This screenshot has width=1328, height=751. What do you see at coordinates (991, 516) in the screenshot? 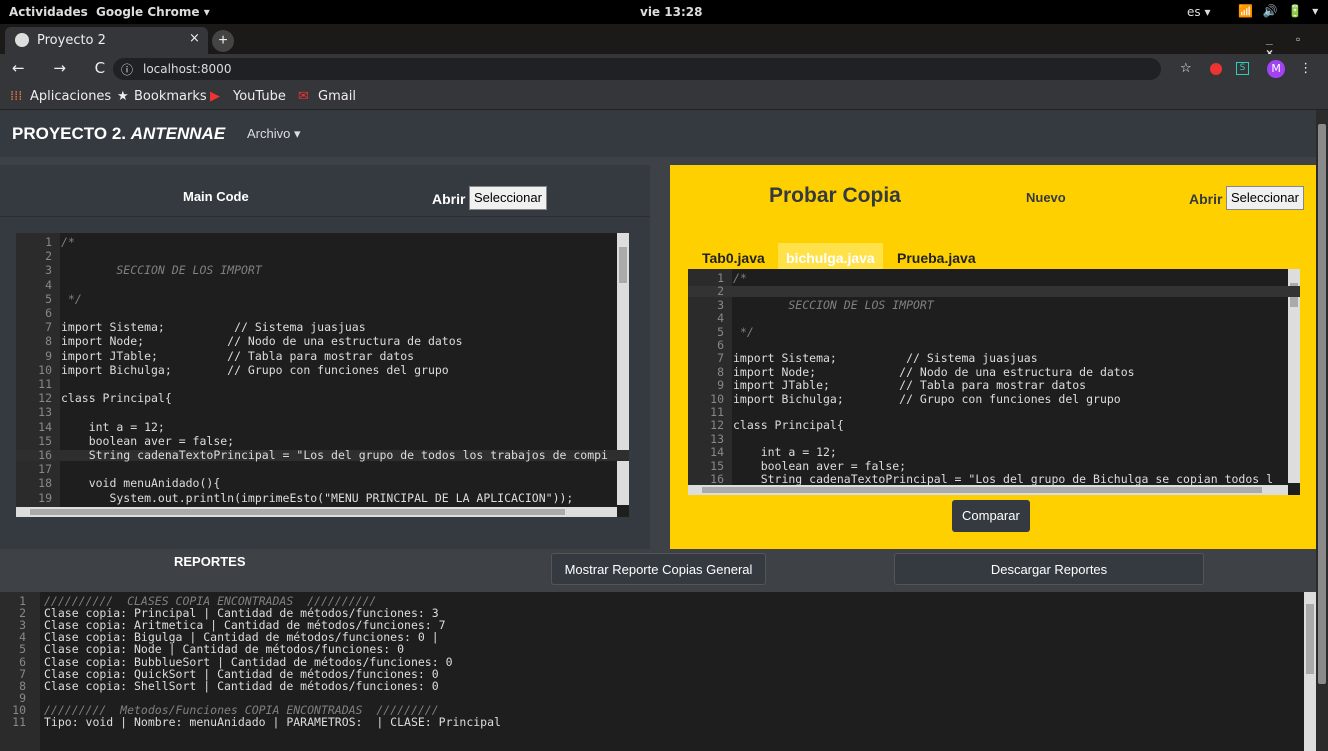
I see `comparar-button: Comparar` at bounding box center [991, 516].